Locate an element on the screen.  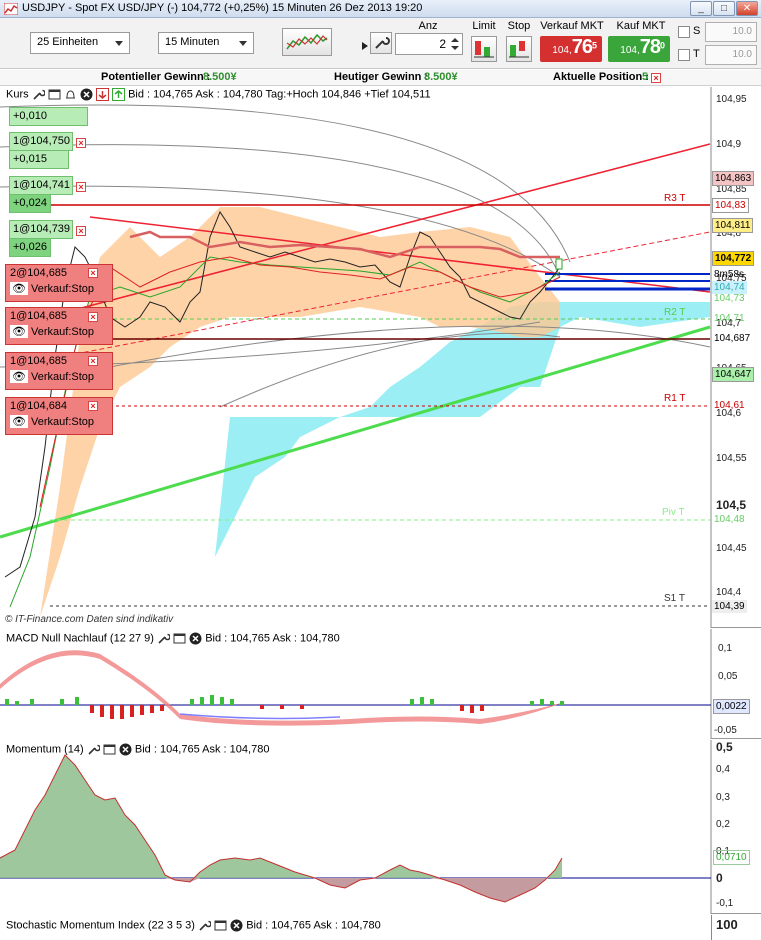
anz-input: 2 is located at coordinates (429, 44).